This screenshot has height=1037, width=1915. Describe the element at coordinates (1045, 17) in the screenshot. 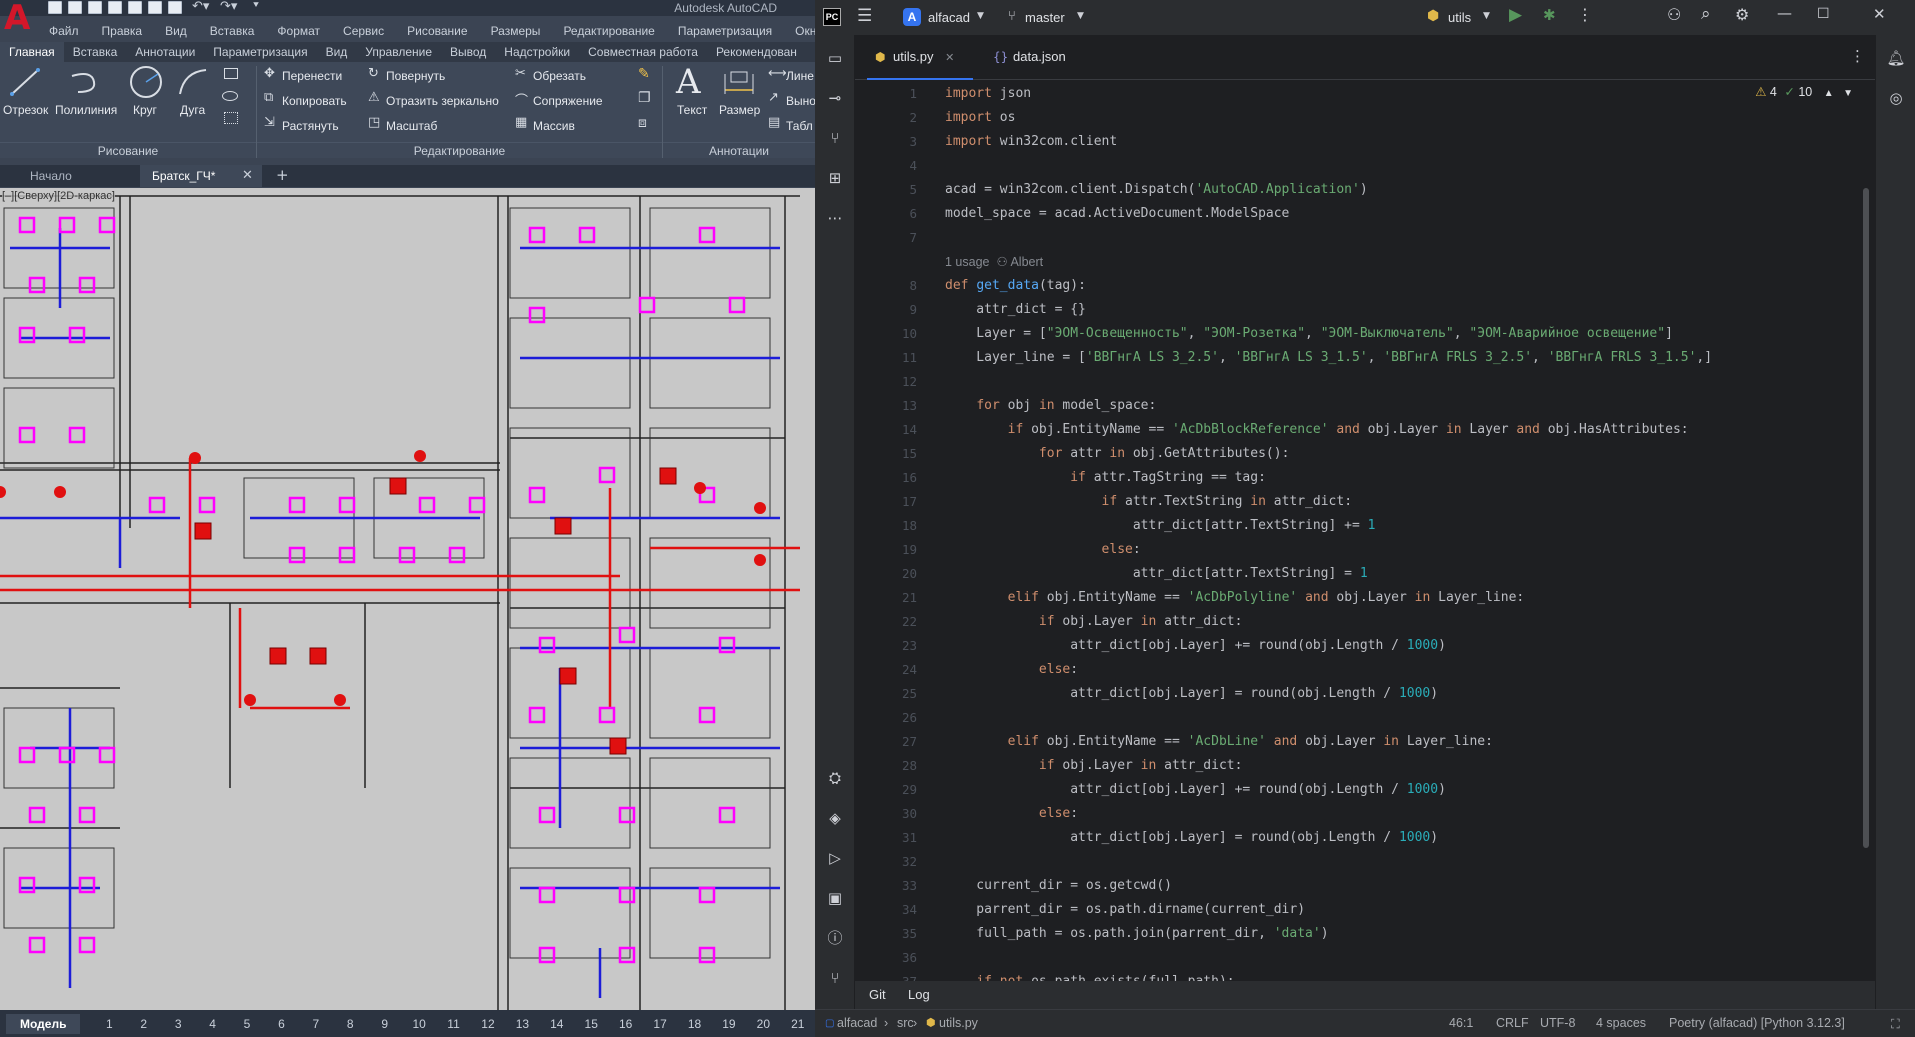

I see `branch-selector: master` at that location.